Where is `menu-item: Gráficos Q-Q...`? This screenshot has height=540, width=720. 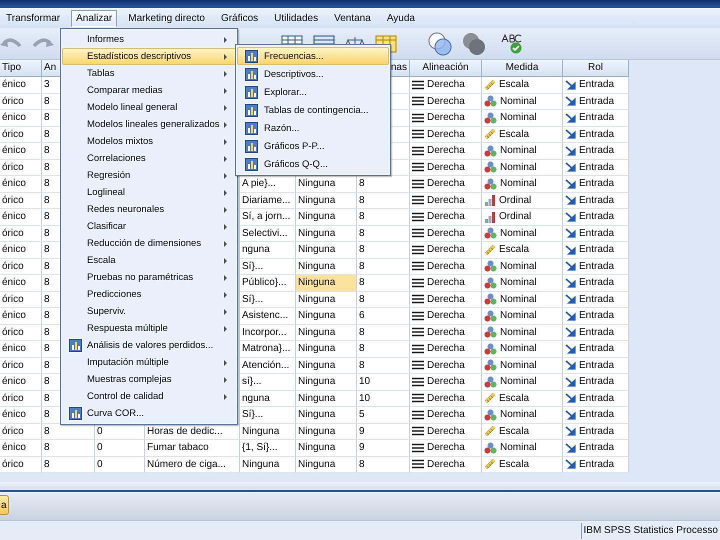
menu-item: Gráficos Q-Q... is located at coordinates (313, 164).